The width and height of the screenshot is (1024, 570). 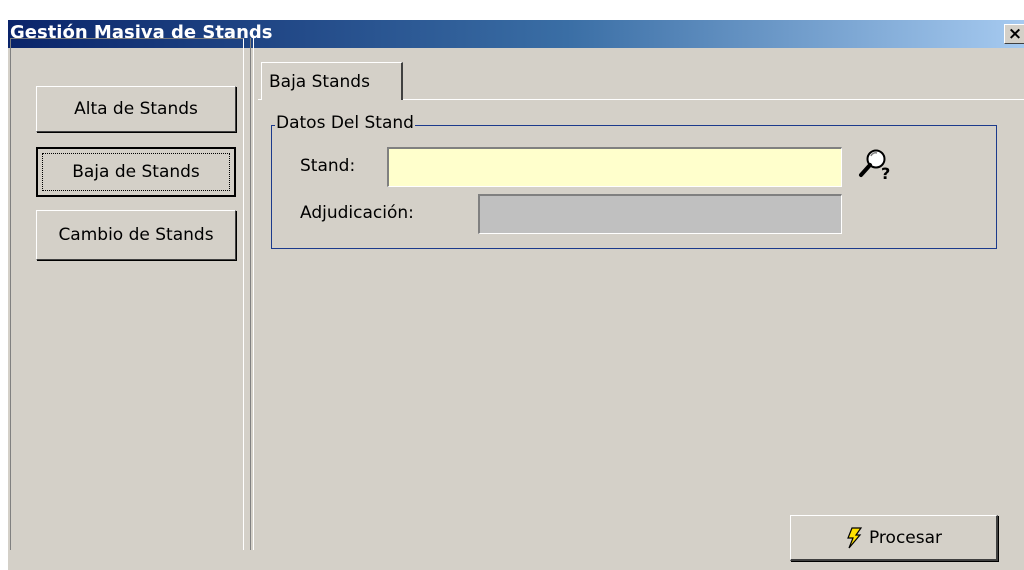 What do you see at coordinates (345, 123) in the screenshot?
I see `groupbox-legend: Datos Del Stand` at bounding box center [345, 123].